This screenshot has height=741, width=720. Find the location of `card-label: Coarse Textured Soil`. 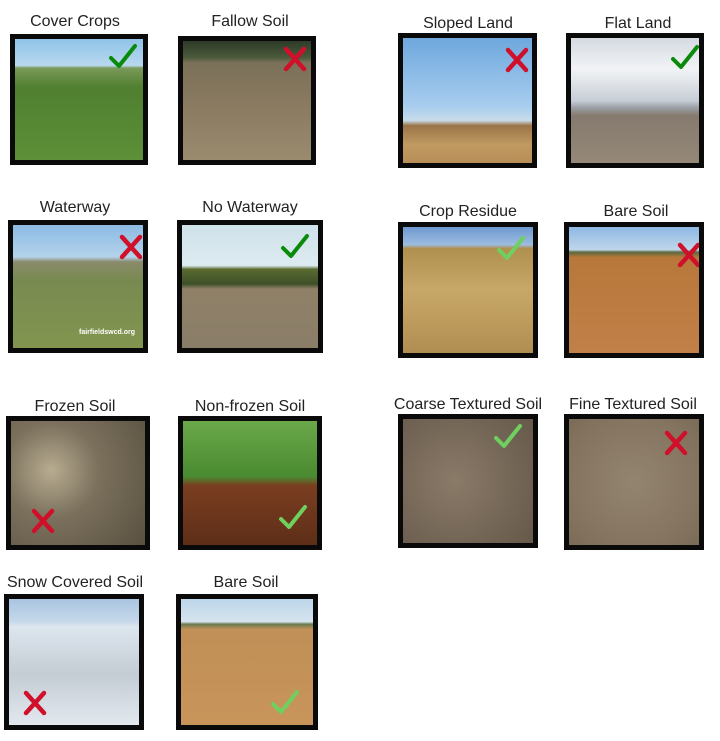

card-label: Coarse Textured Soil is located at coordinates (468, 404).